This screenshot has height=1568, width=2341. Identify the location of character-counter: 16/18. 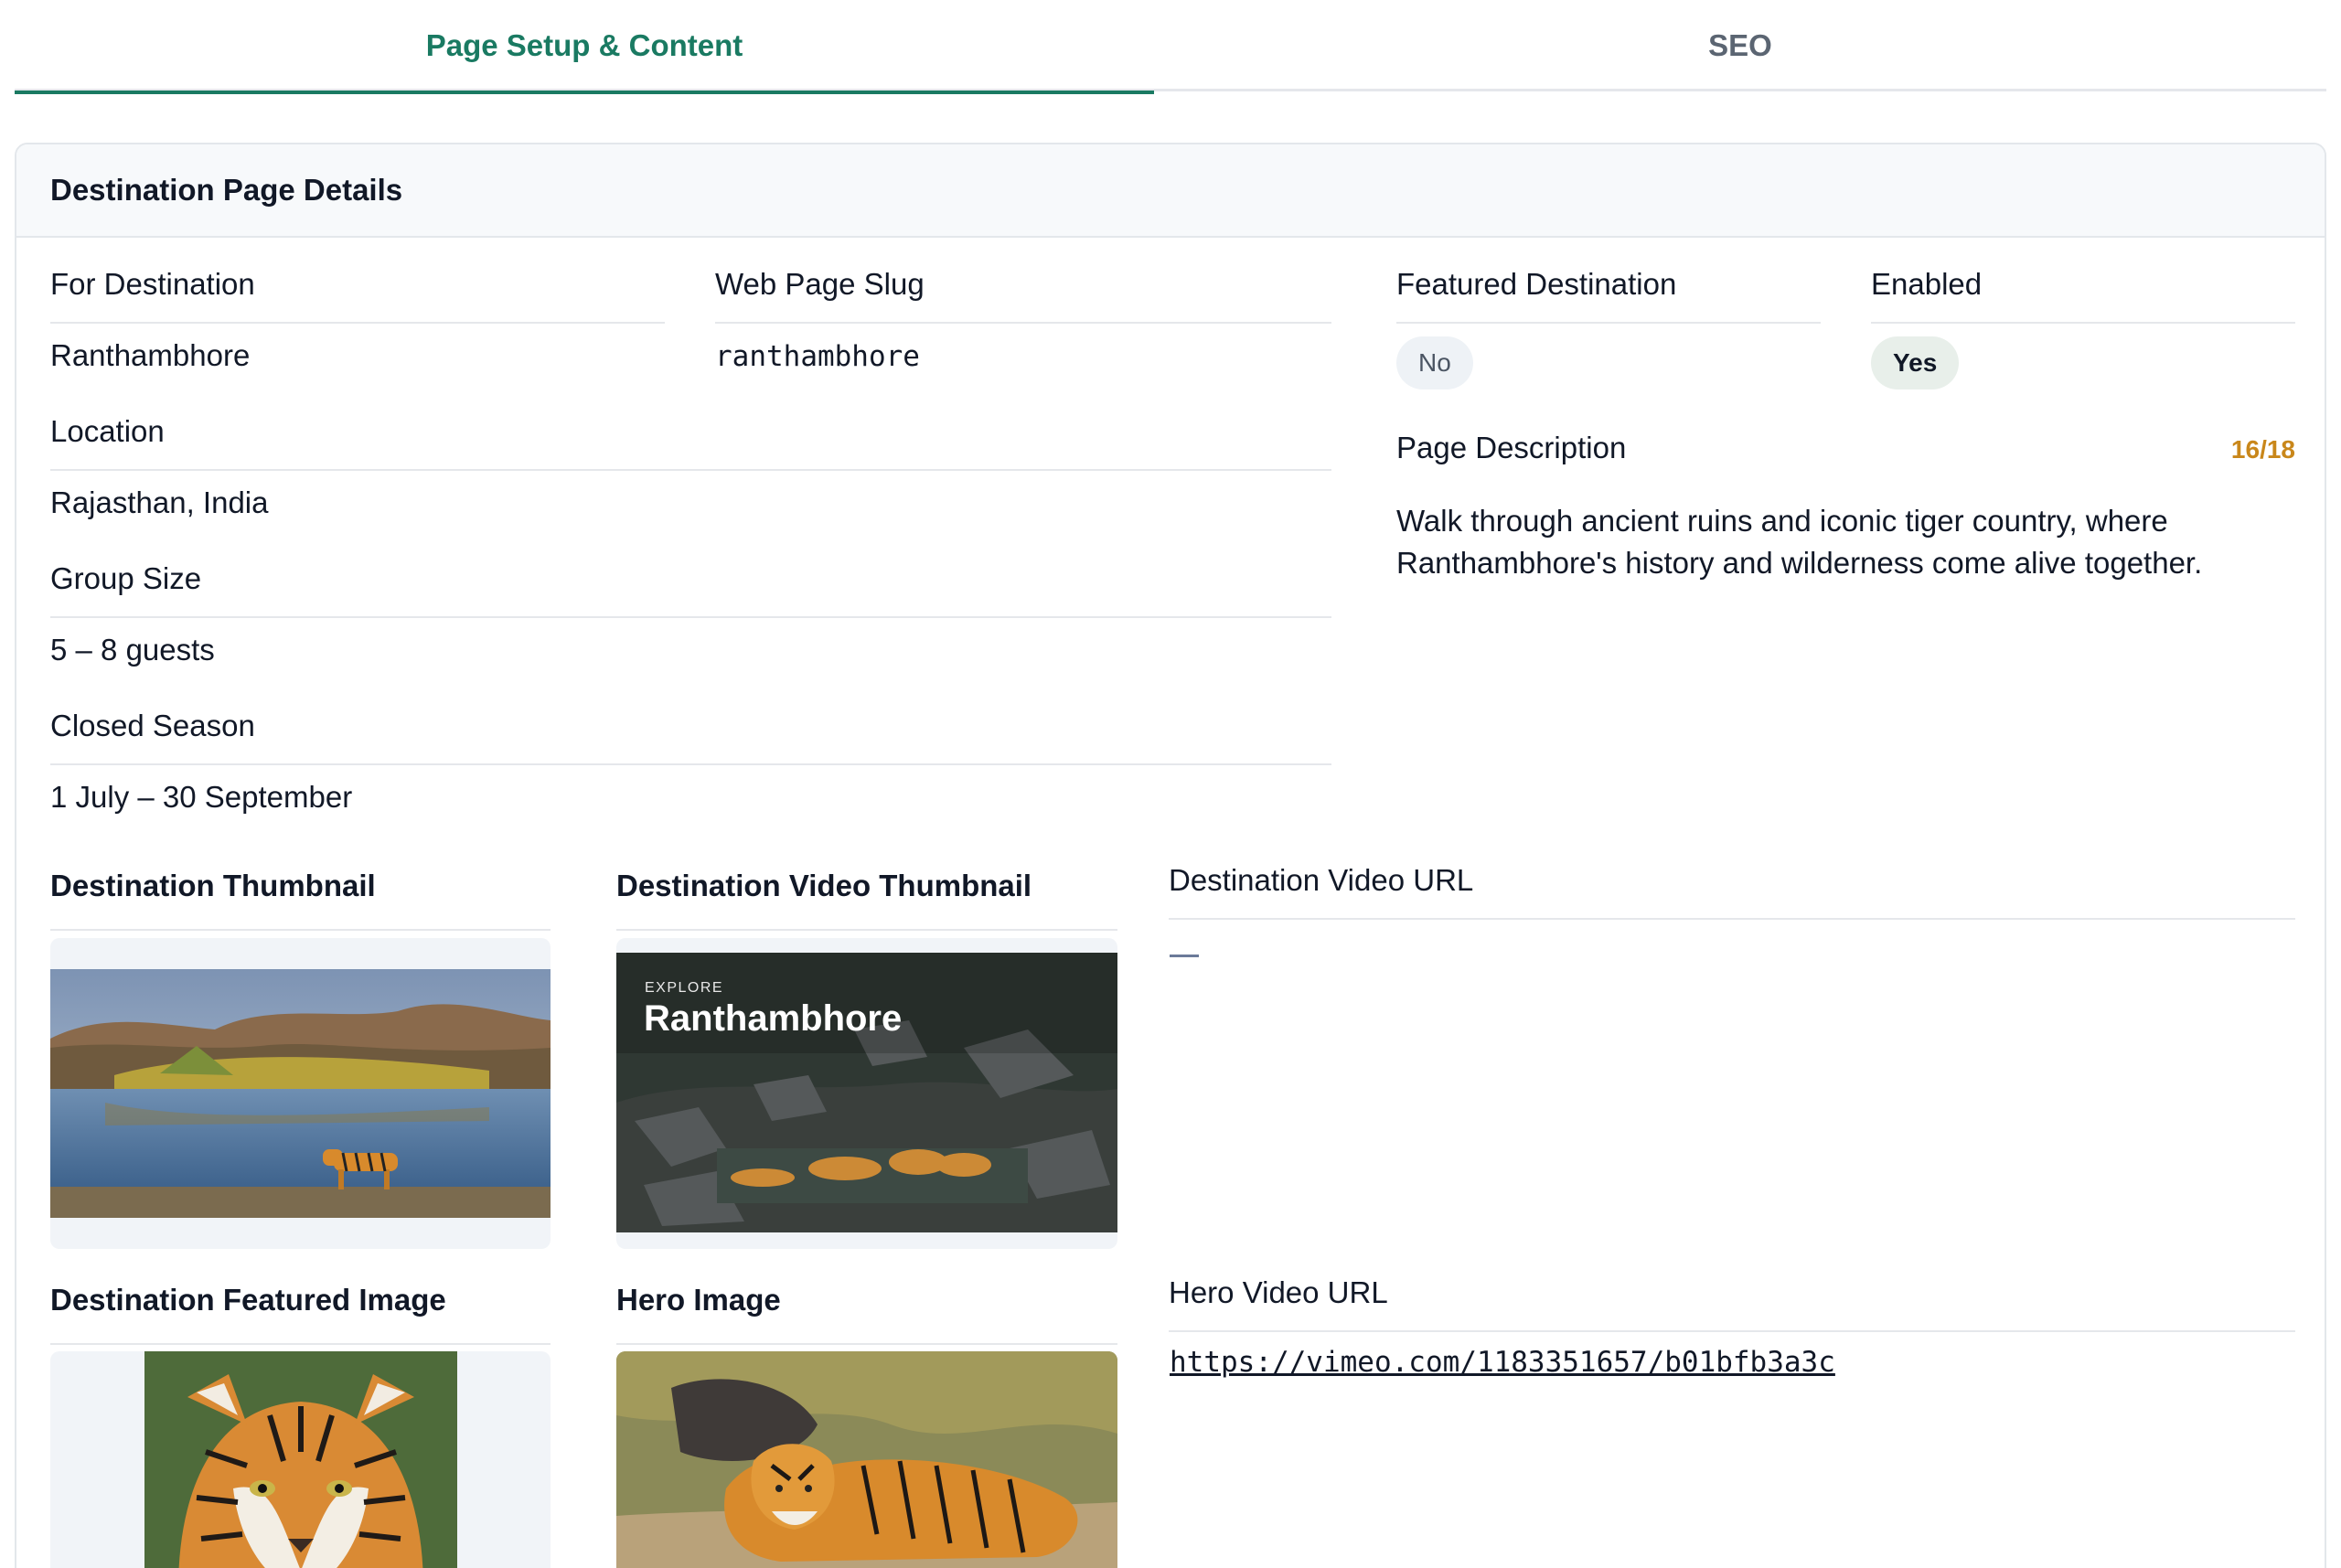
(2262, 449).